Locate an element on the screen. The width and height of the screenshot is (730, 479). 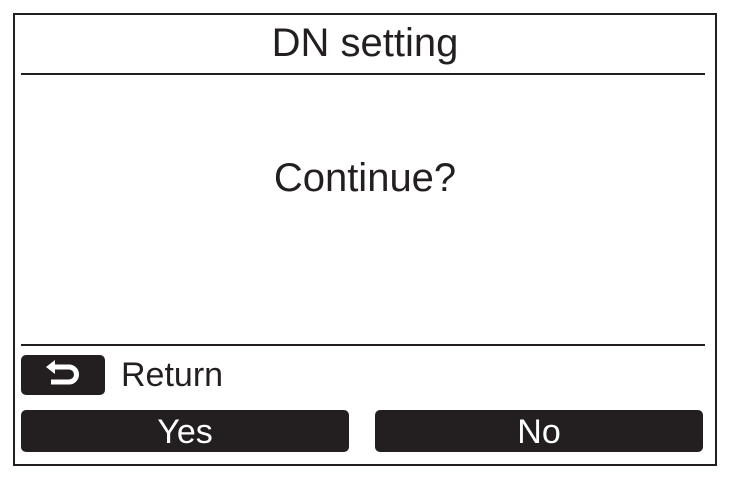
confirmation-message: Continue? is located at coordinates (365, 178).